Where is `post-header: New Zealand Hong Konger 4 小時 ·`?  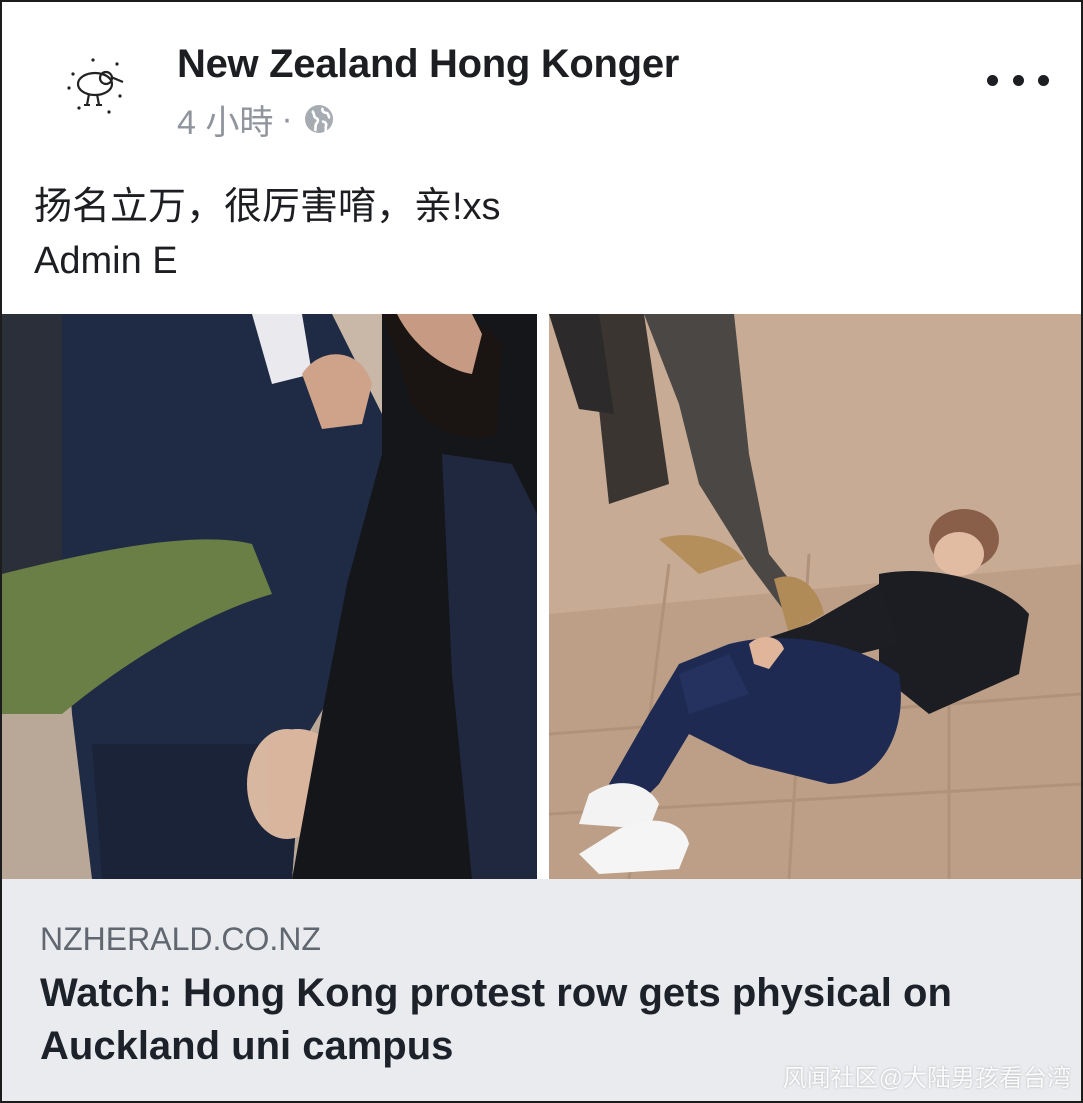 post-header: New Zealand Hong Konger 4 小時 · is located at coordinates (541, 77).